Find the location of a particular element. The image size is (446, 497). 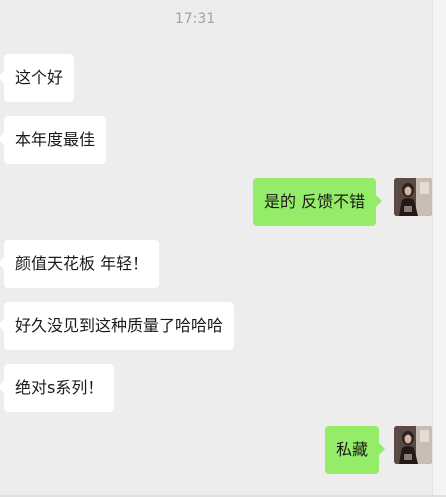

message-timestamp: 17:31 is located at coordinates (195, 19).